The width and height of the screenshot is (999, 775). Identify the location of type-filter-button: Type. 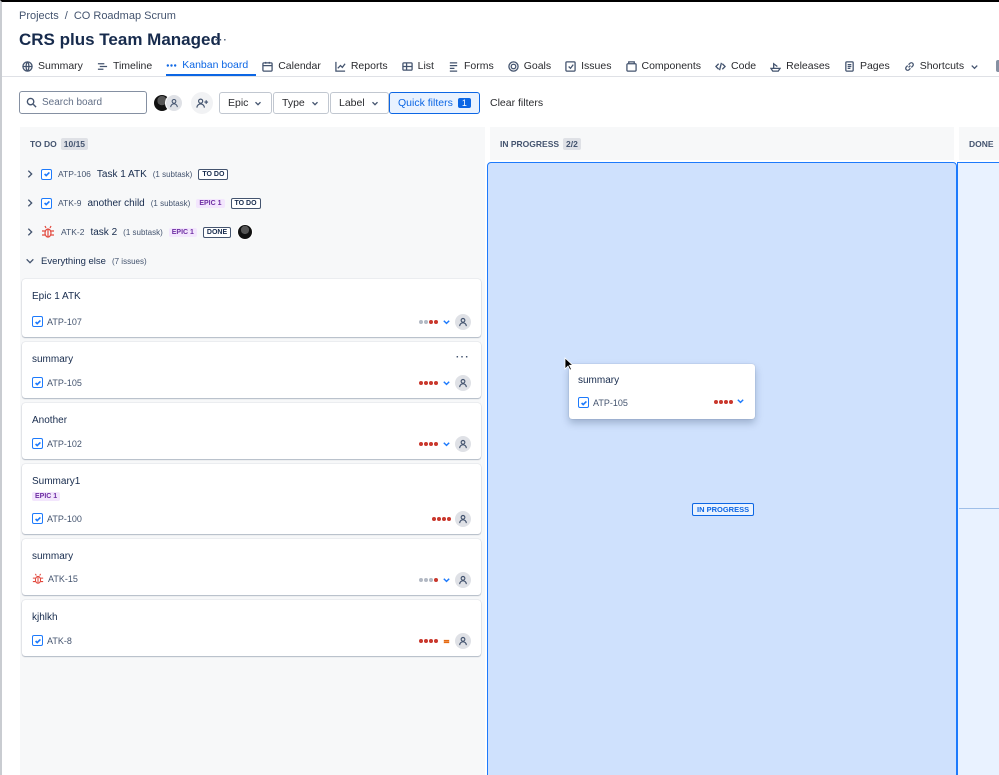
(301, 103).